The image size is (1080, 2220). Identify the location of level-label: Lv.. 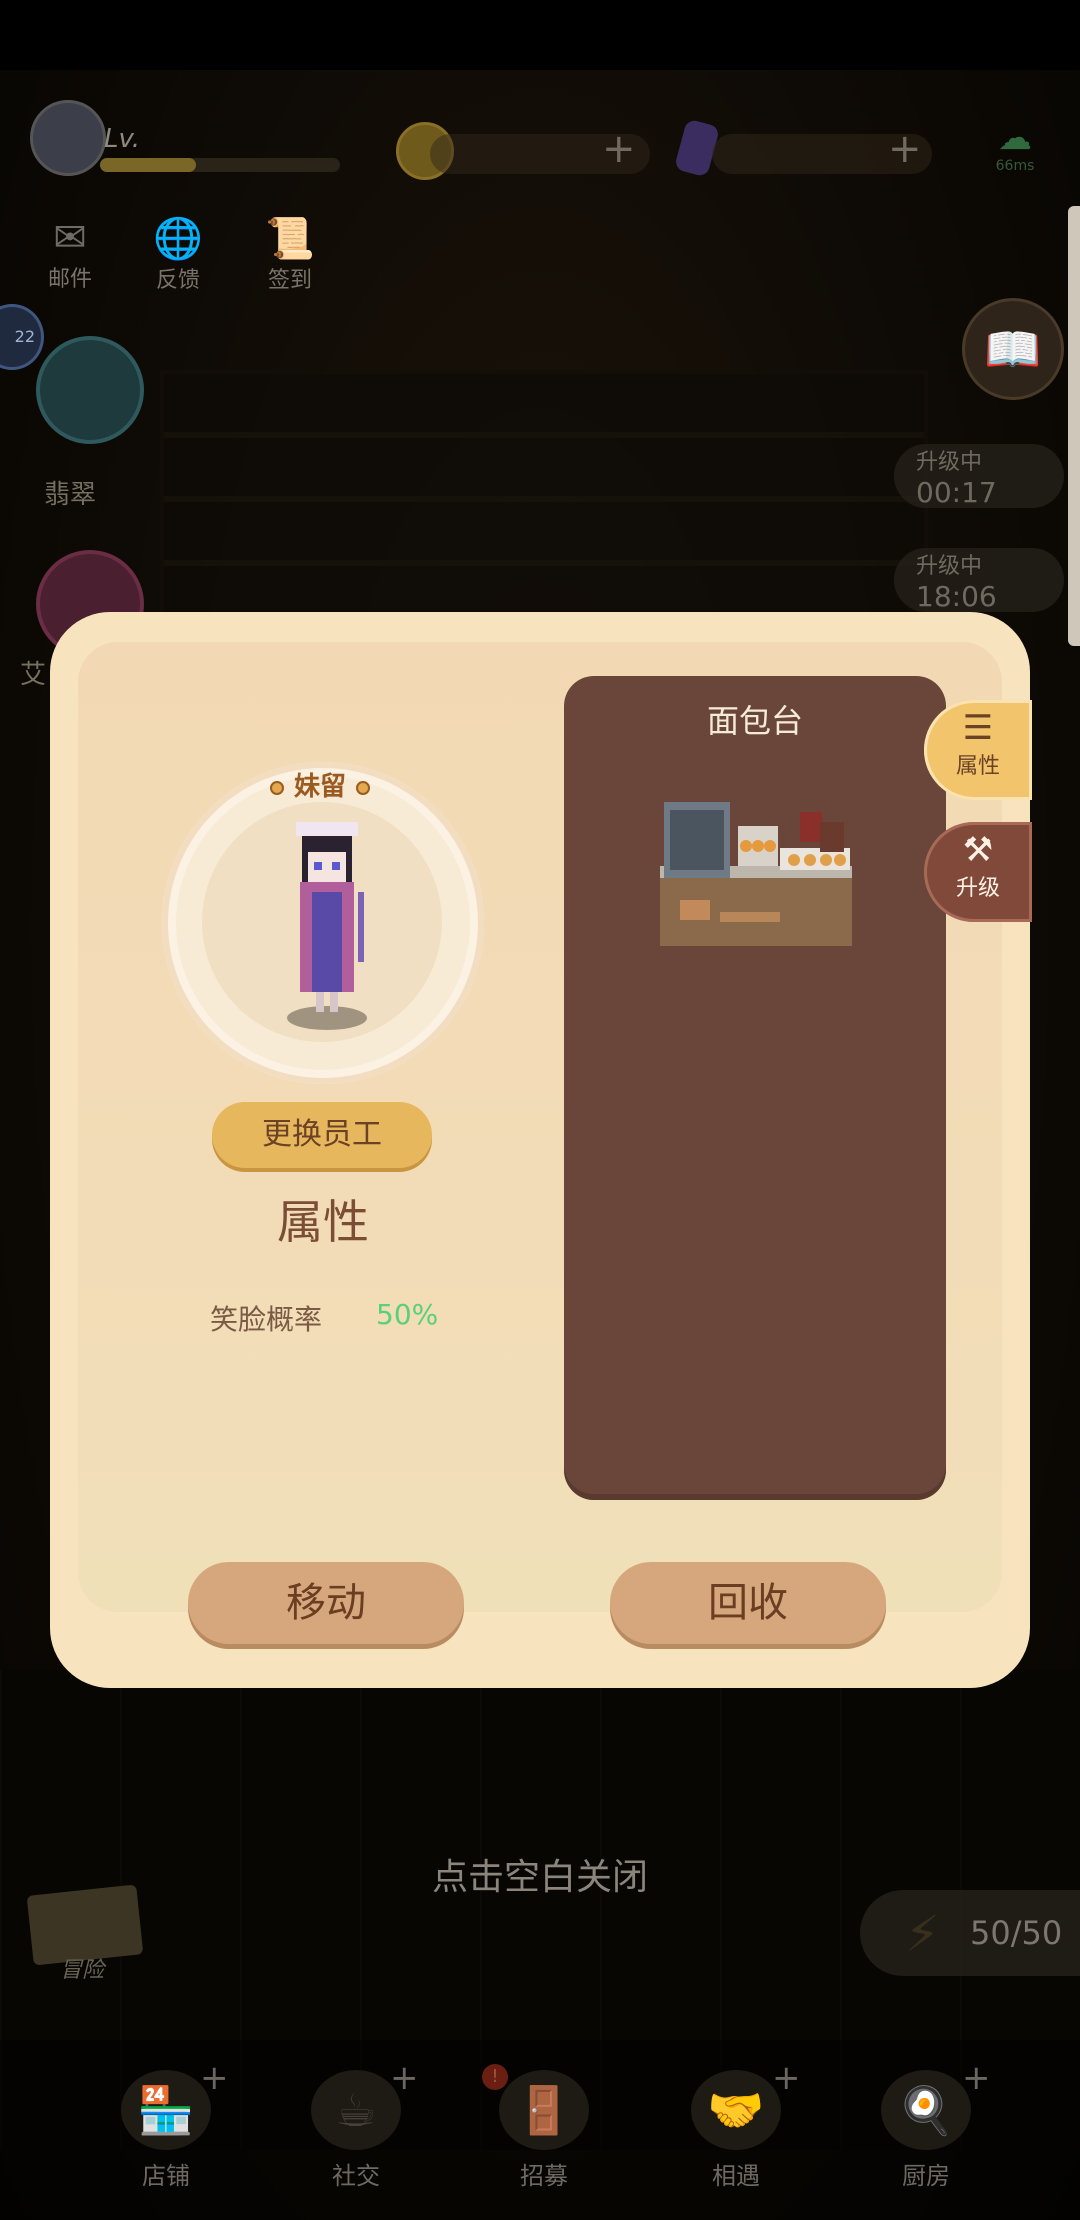
(122, 139).